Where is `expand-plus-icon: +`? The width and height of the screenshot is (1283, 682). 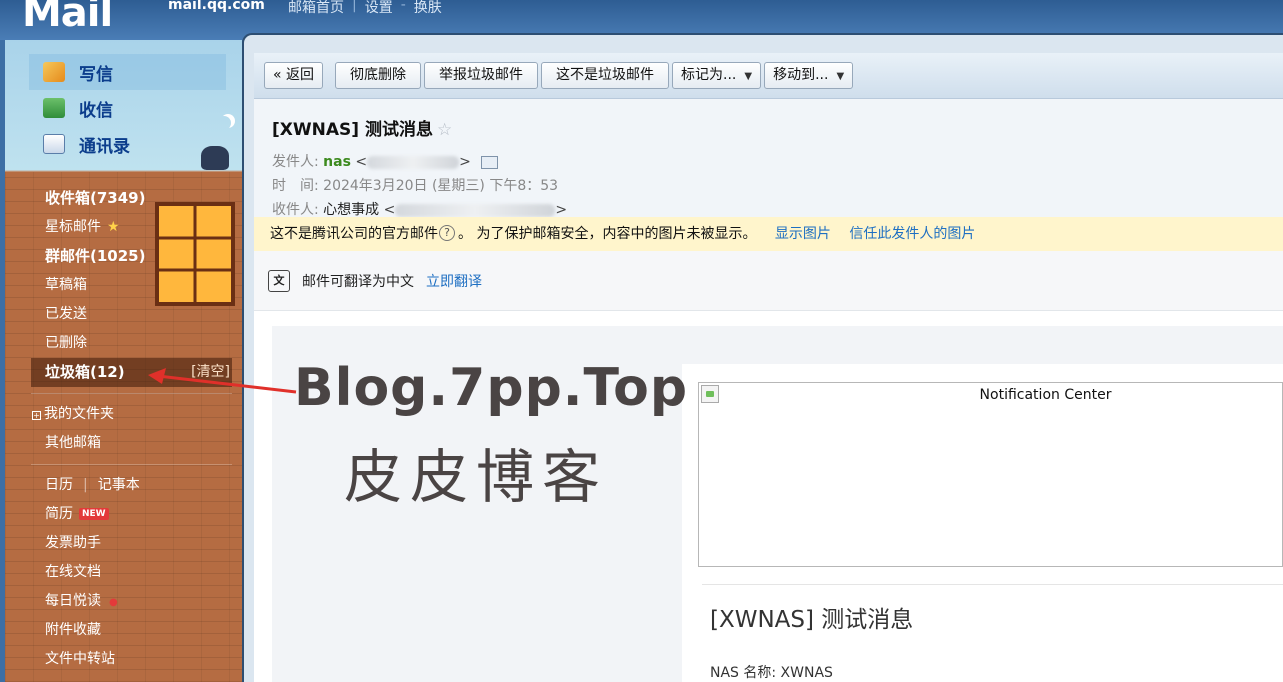 expand-plus-icon: + is located at coordinates (36, 415).